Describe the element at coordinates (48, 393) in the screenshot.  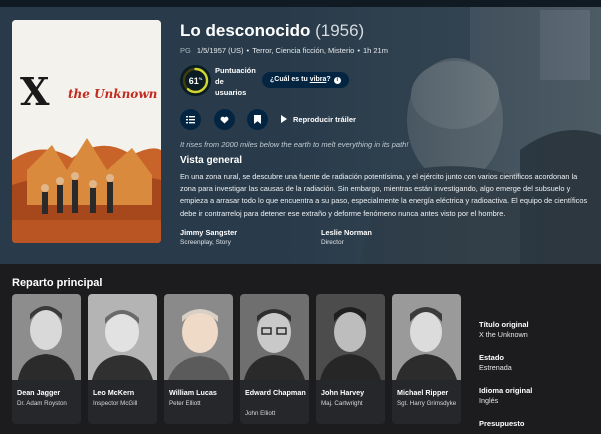
I see `cast-name: Dean Jagger` at that location.